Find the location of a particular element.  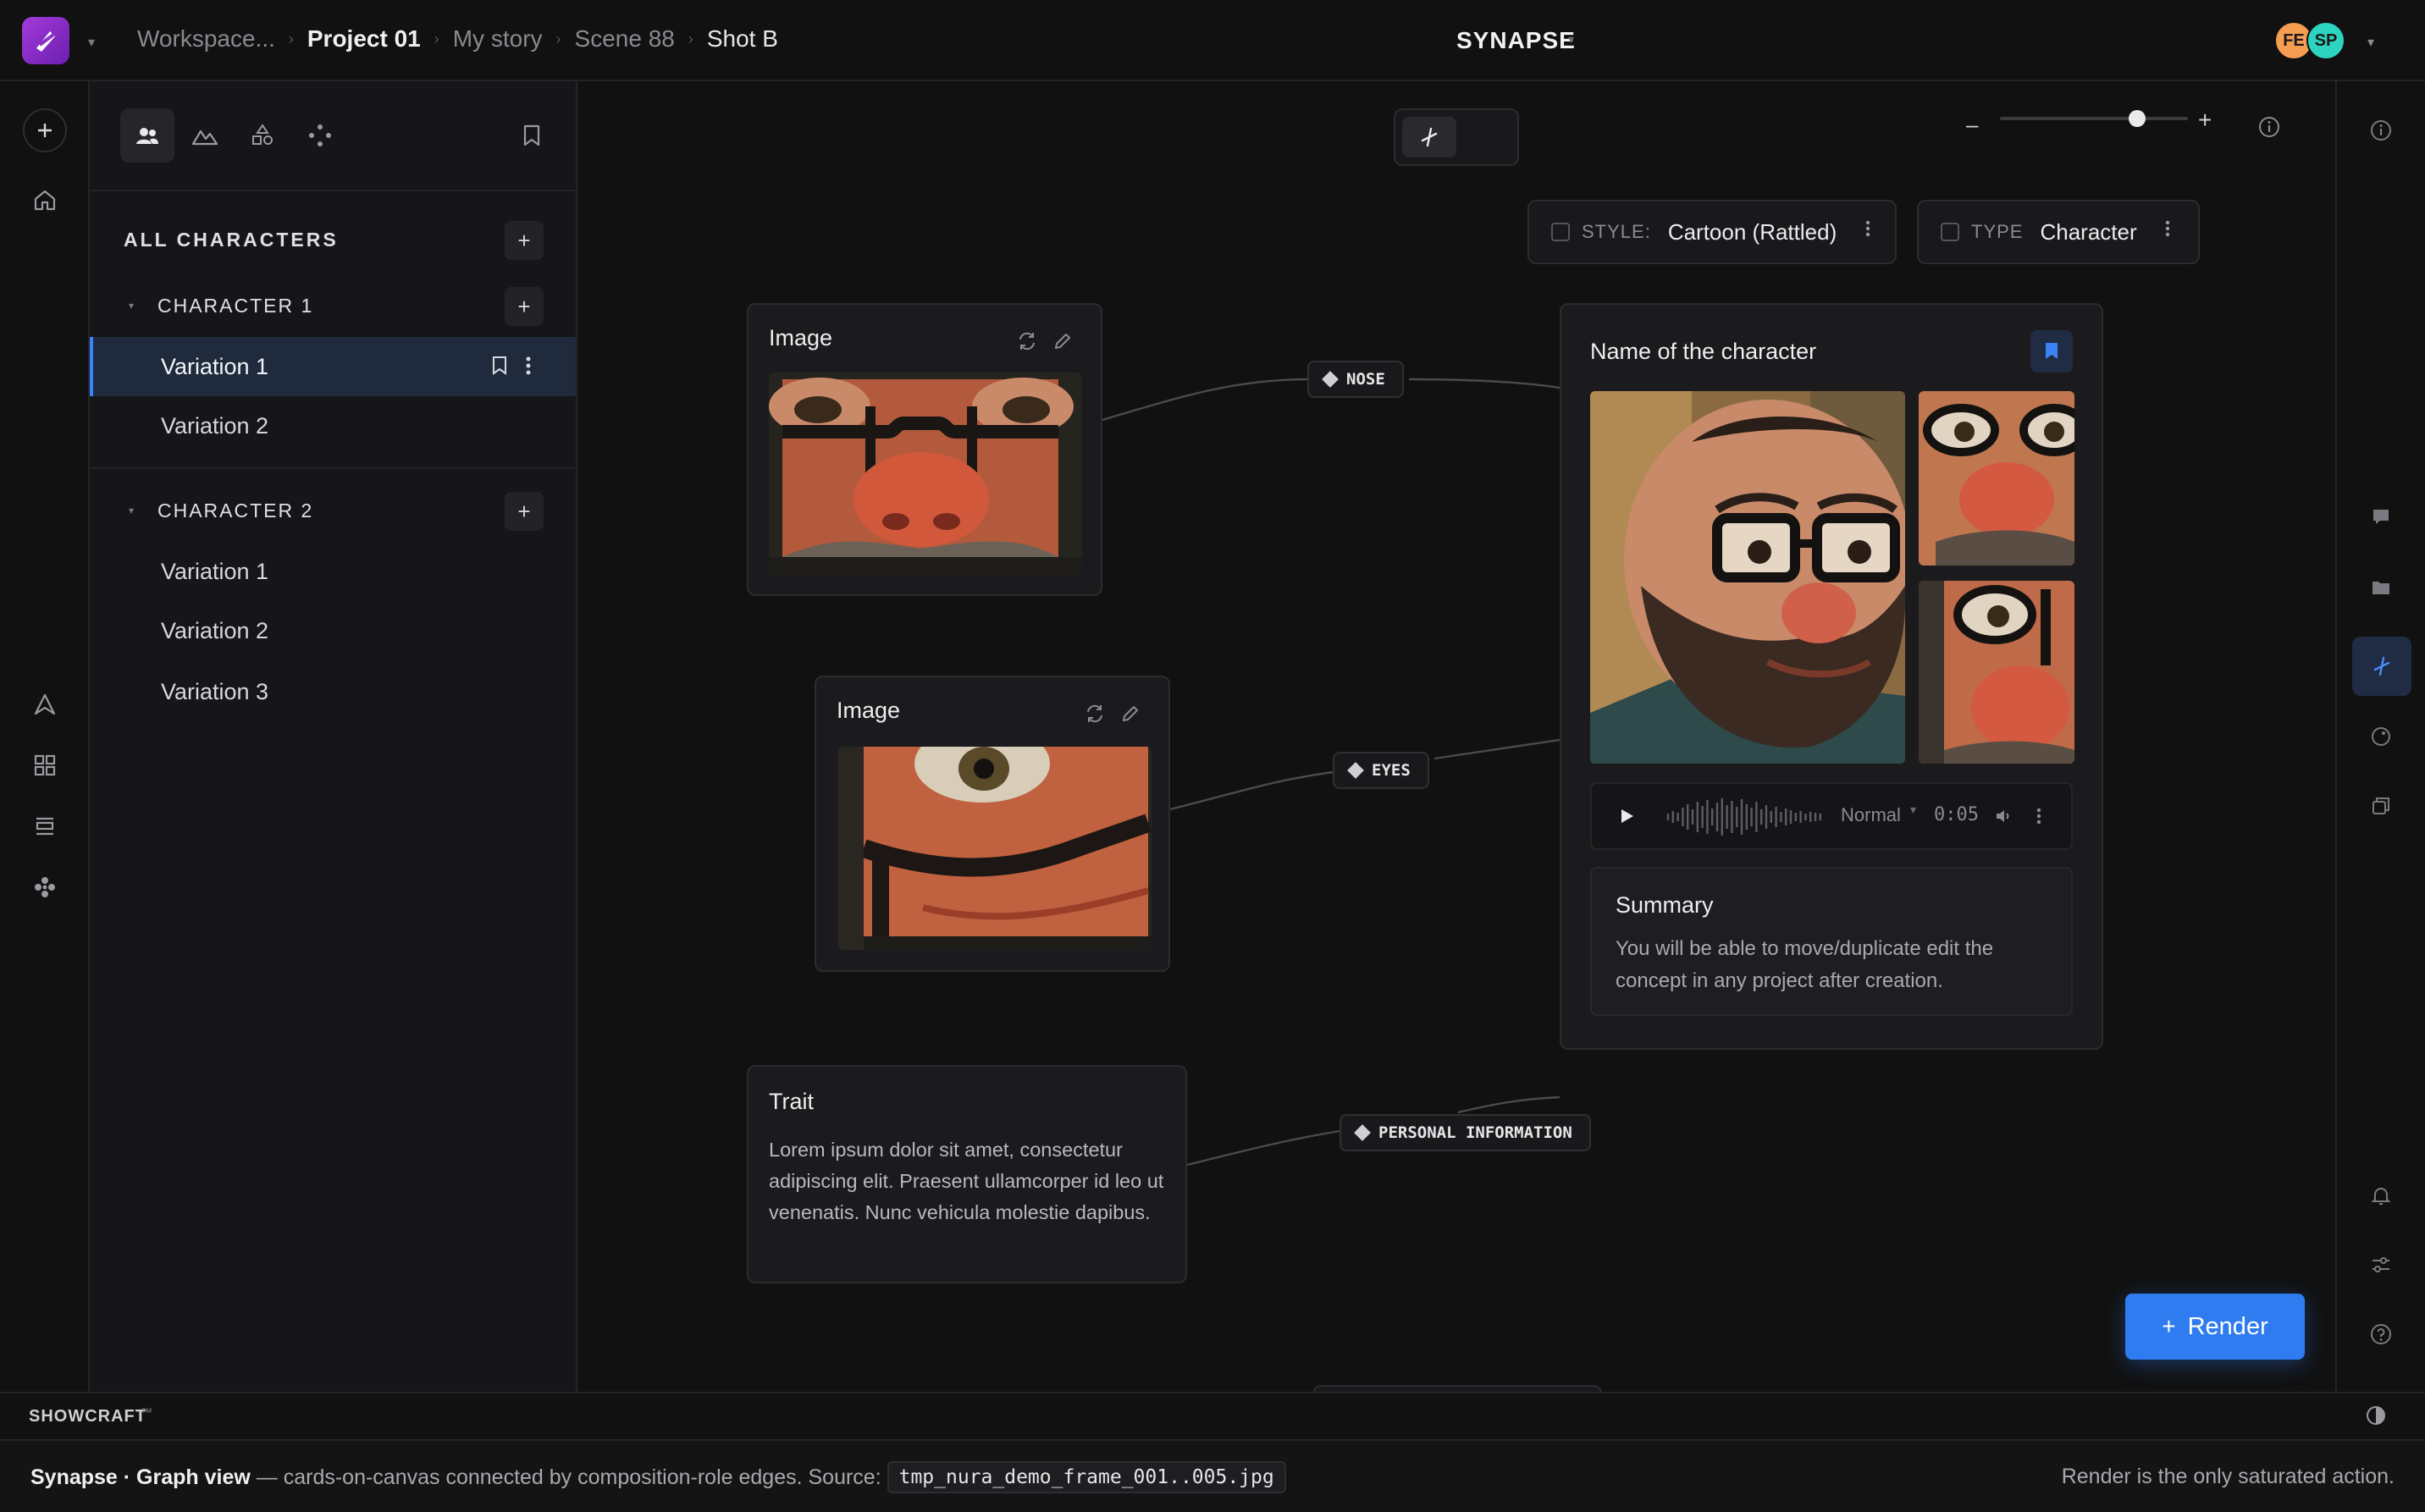

breadcrumb-scene: Scene 88 is located at coordinates (625, 38).